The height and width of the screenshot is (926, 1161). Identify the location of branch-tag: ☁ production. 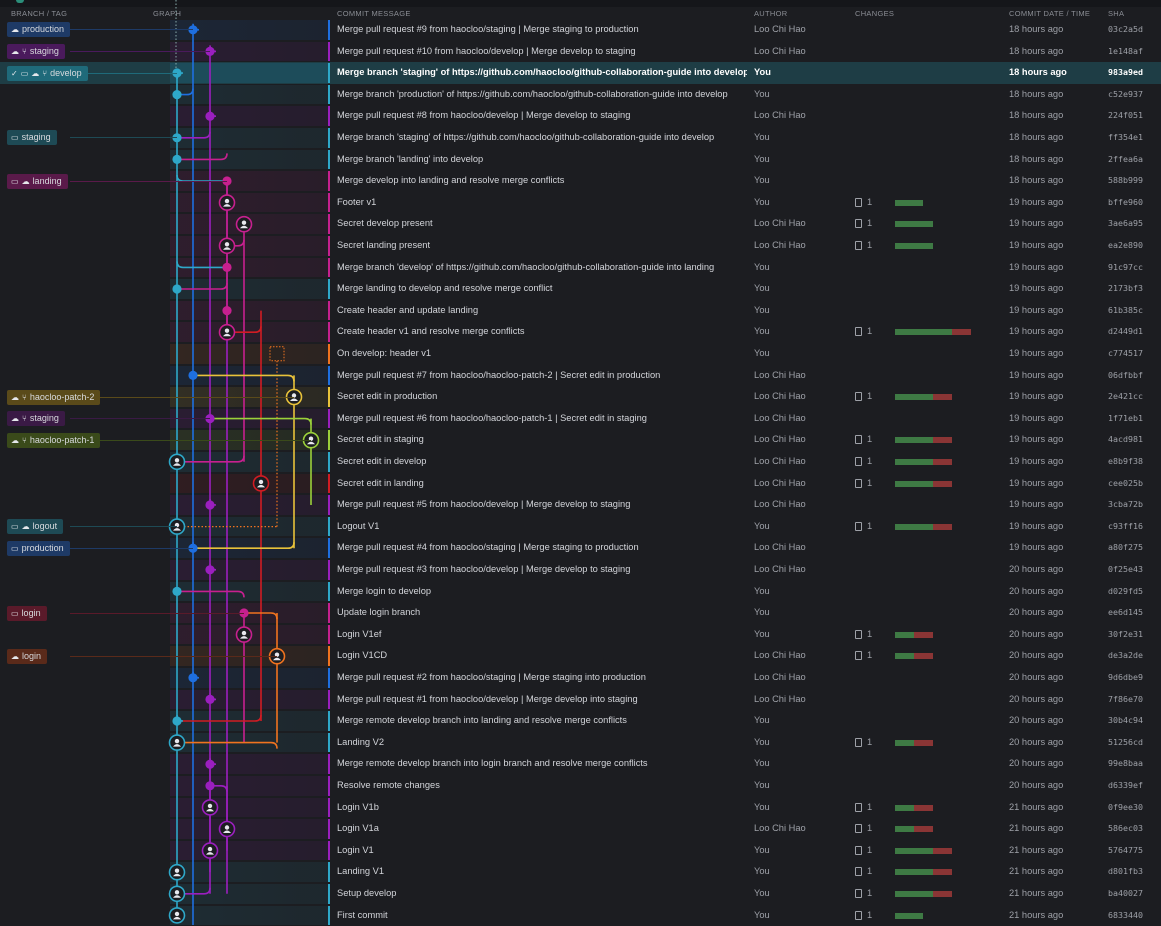
(39, 30).